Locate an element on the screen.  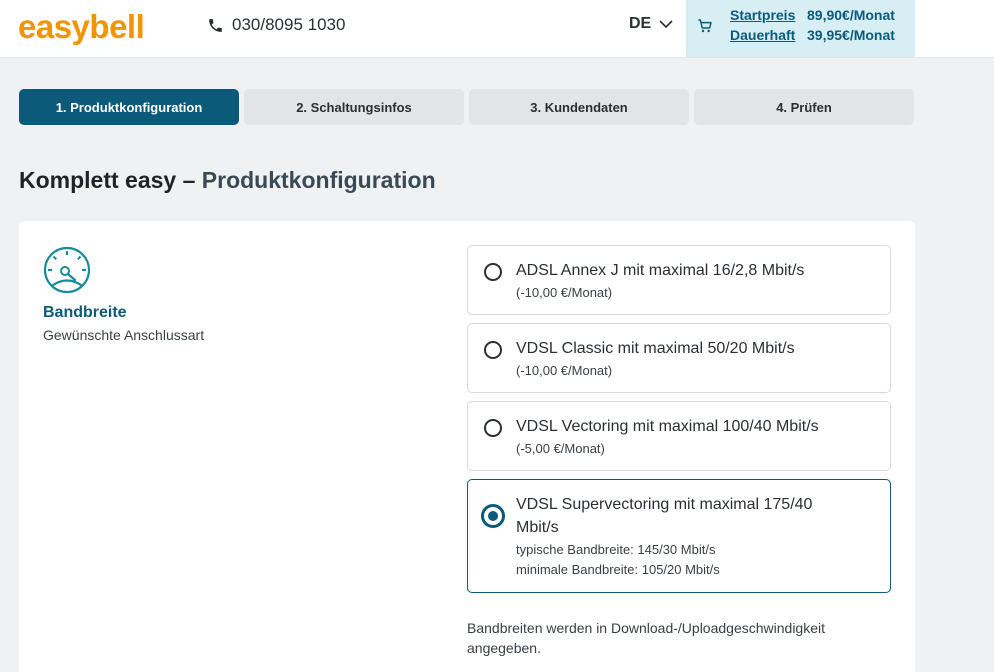
phone-icon is located at coordinates (215, 25).